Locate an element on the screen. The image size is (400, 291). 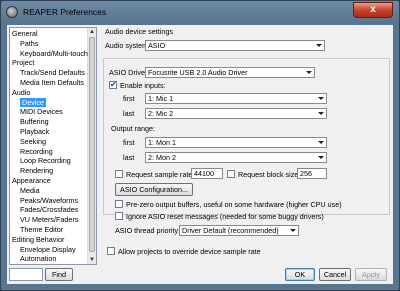
tree-scrollbar: ▲ ▼ is located at coordinates (91, 146).